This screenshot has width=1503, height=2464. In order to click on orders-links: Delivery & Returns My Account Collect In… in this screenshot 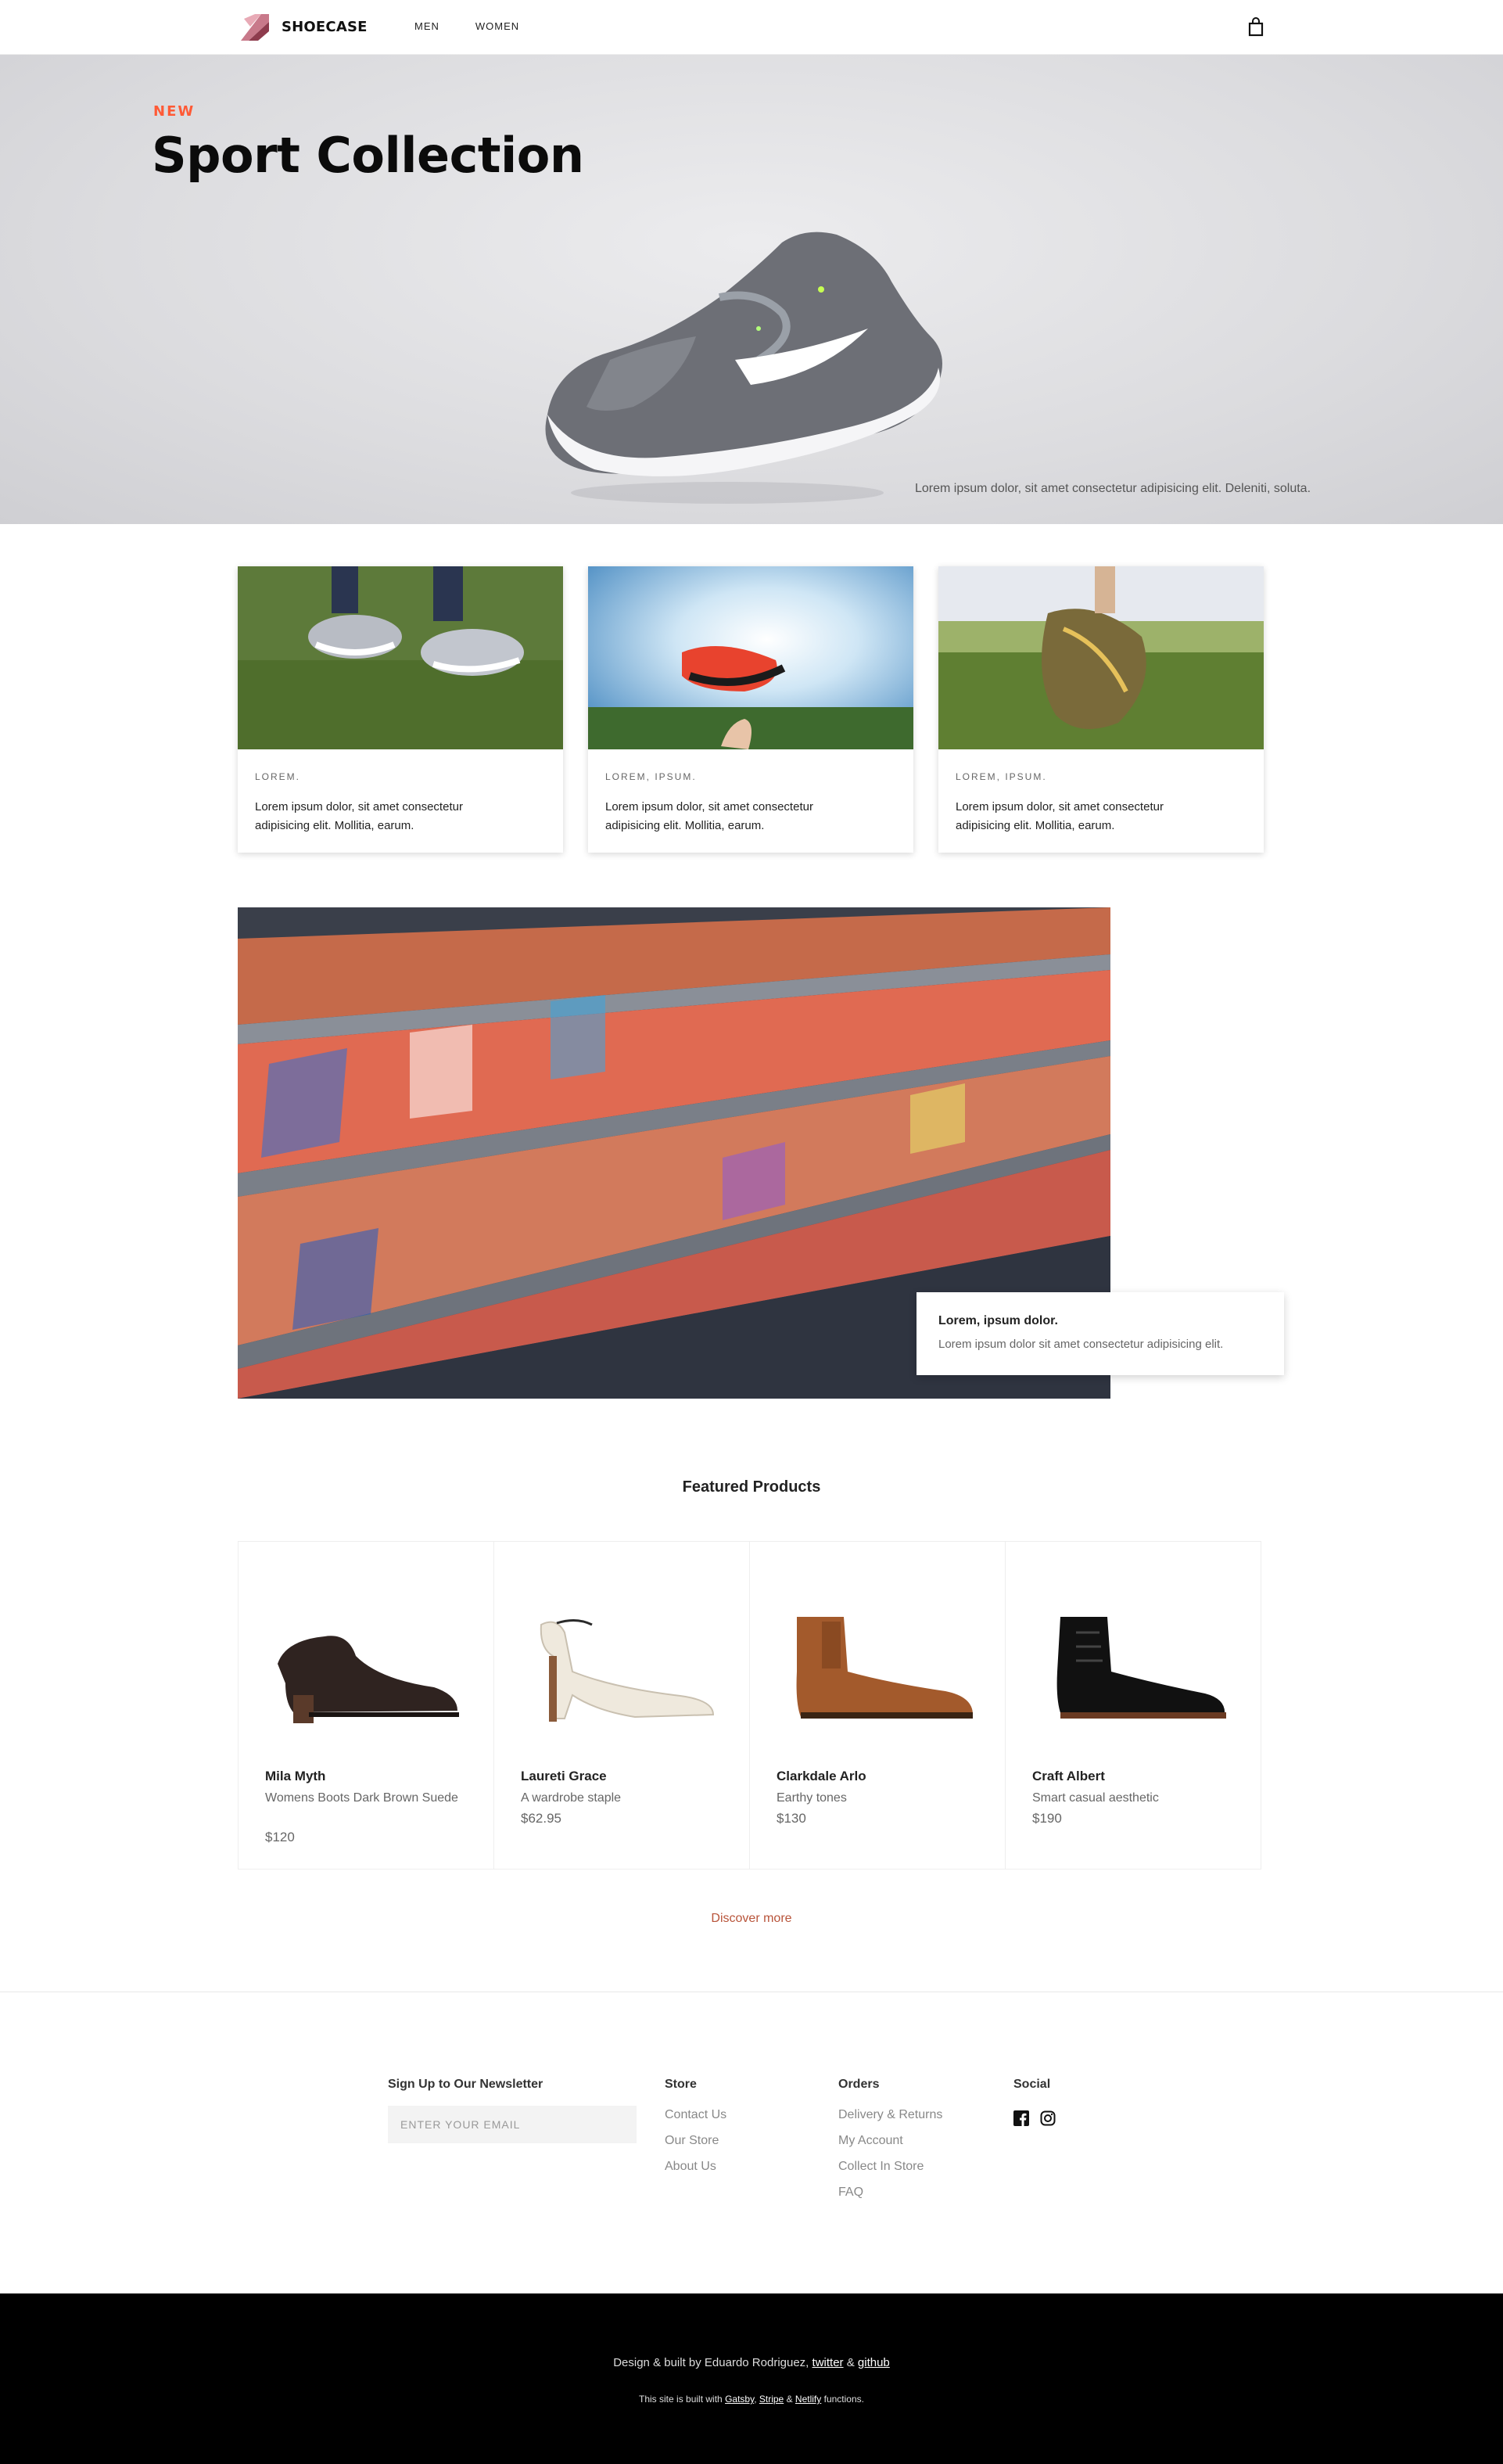, I will do `click(890, 2159)`.